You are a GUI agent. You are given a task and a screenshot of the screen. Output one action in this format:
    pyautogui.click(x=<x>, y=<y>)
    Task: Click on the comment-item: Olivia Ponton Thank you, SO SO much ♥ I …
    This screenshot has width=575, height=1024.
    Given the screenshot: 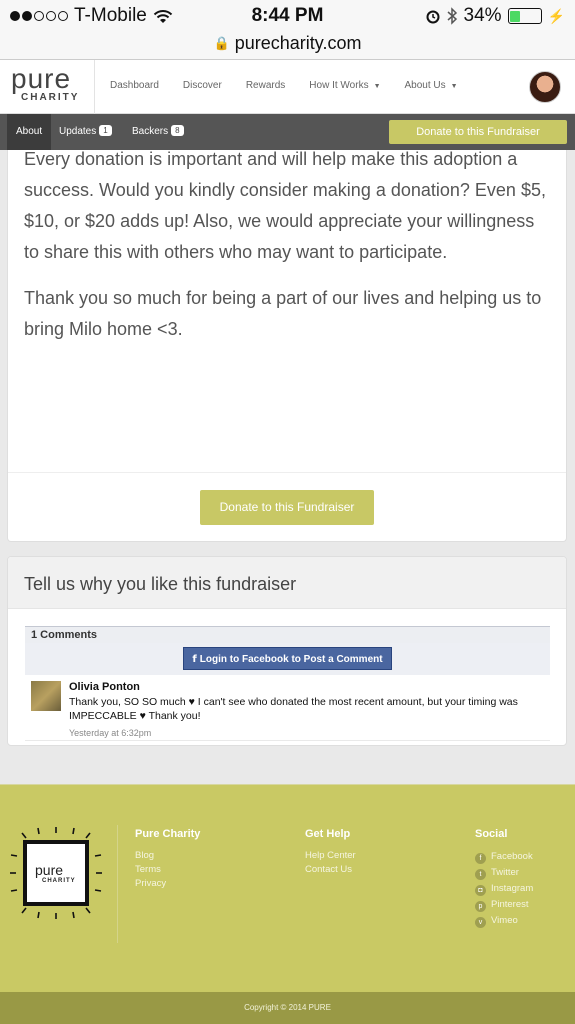 What is the action you would take?
    pyautogui.click(x=287, y=708)
    